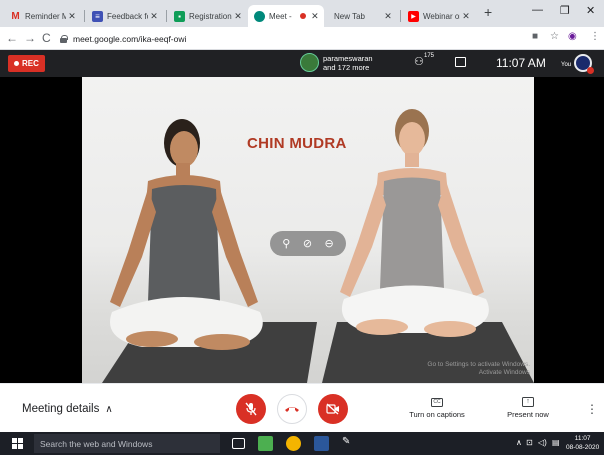 Image resolution: width=604 pixels, height=455 pixels. I want to click on taskbar-search-box: Search the web and Windows, so click(127, 443).